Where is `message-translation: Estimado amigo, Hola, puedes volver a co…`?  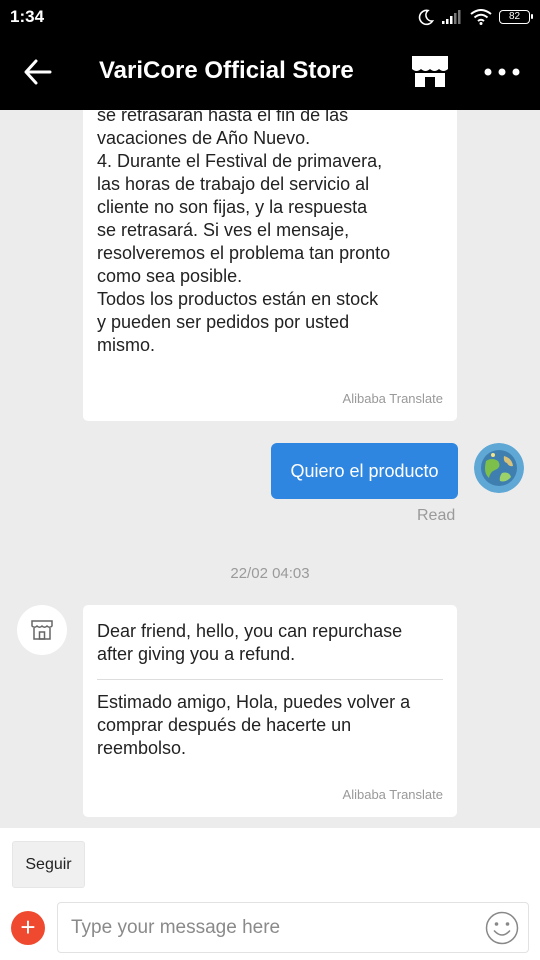 message-translation: Estimado amigo, Hola, puedes volver a co… is located at coordinates (254, 725).